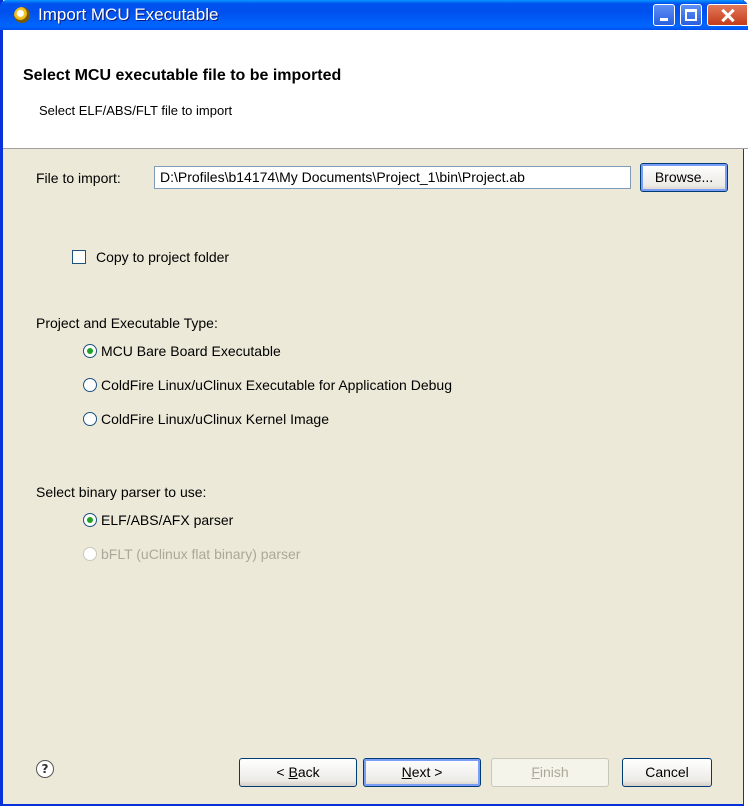  What do you see at coordinates (667, 772) in the screenshot?
I see `cancel-button: Cancel` at bounding box center [667, 772].